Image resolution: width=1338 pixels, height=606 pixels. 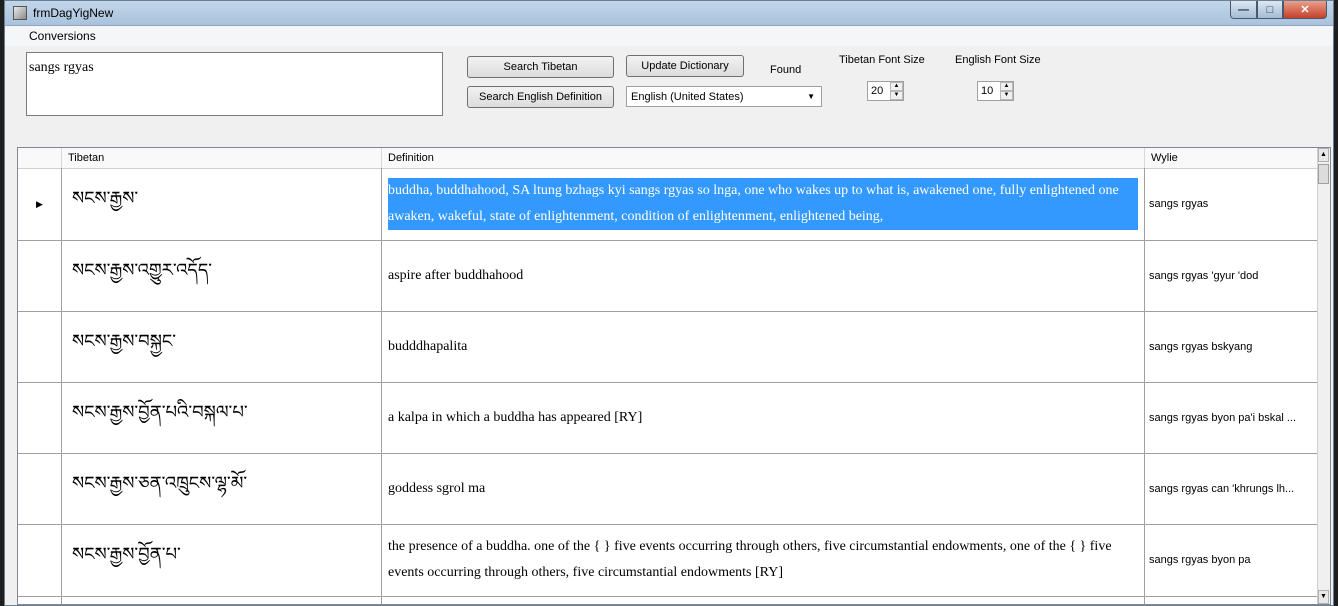 What do you see at coordinates (1232, 204) in the screenshot?
I see `wylie-cell: sangs rgyas` at bounding box center [1232, 204].